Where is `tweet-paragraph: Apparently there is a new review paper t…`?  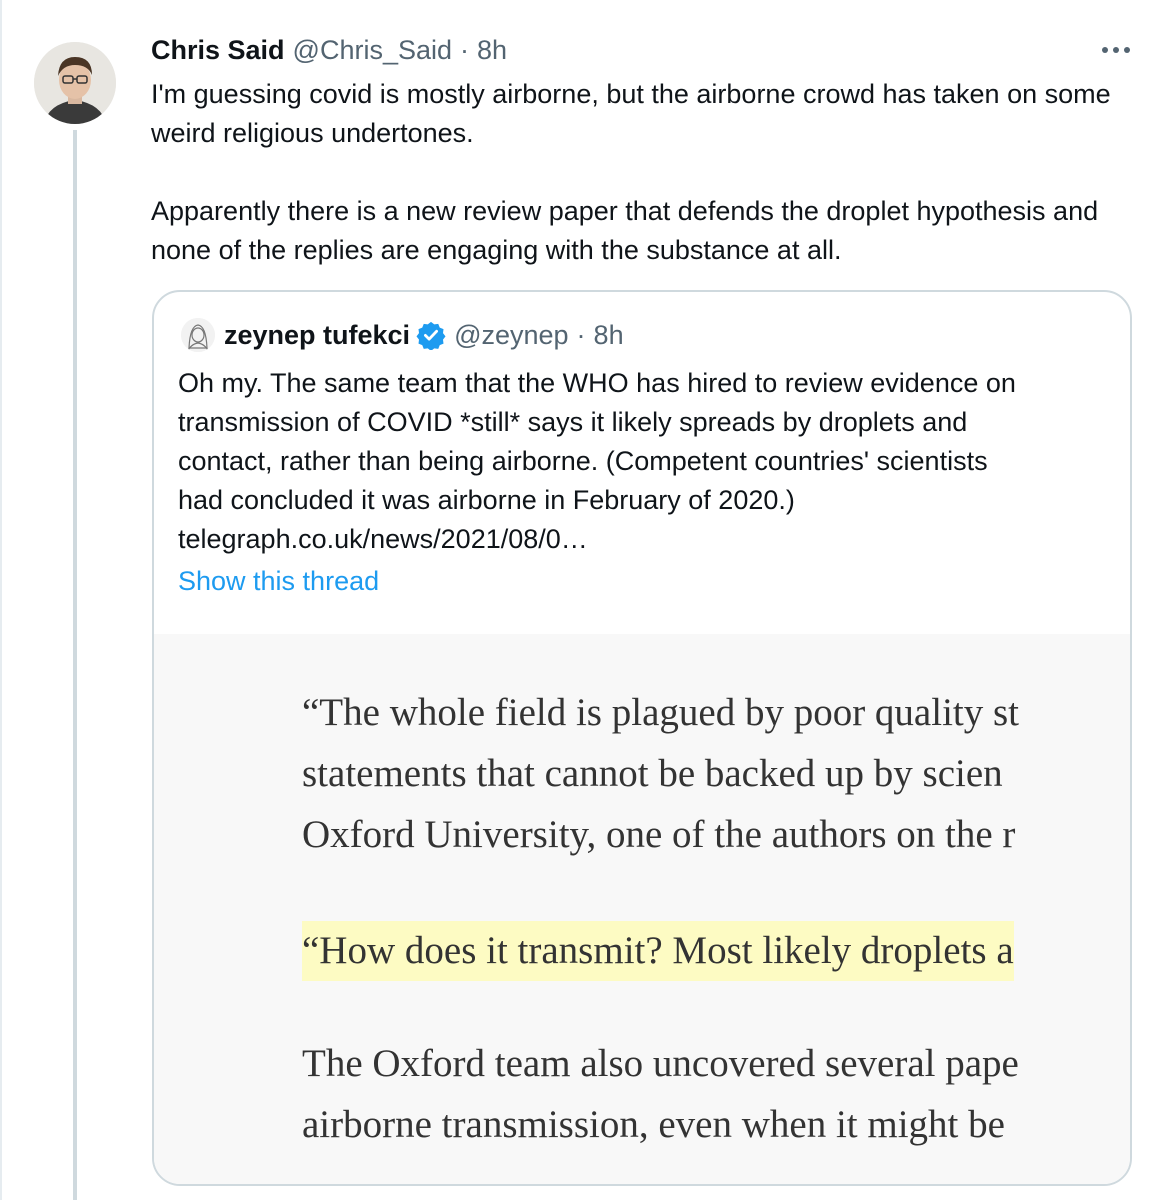 tweet-paragraph: Apparently there is a new review paper t… is located at coordinates (625, 230).